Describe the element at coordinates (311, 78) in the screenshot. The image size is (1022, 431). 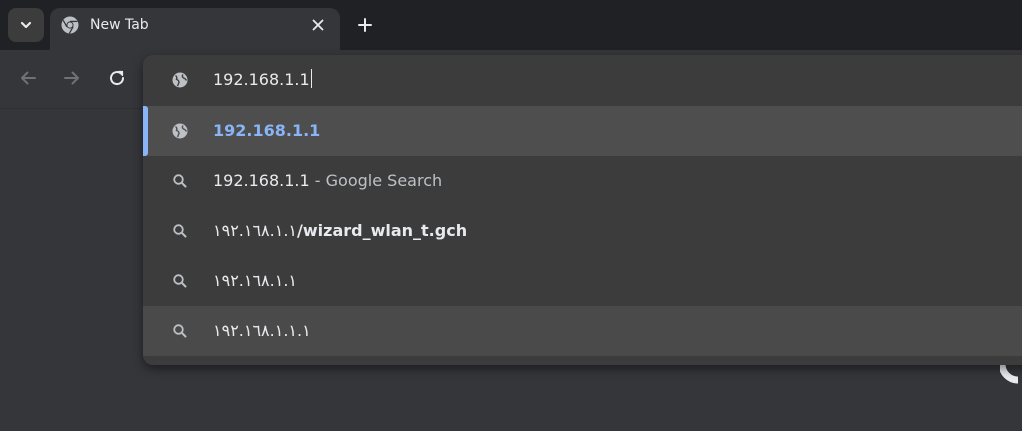
I see `text-caret` at that location.